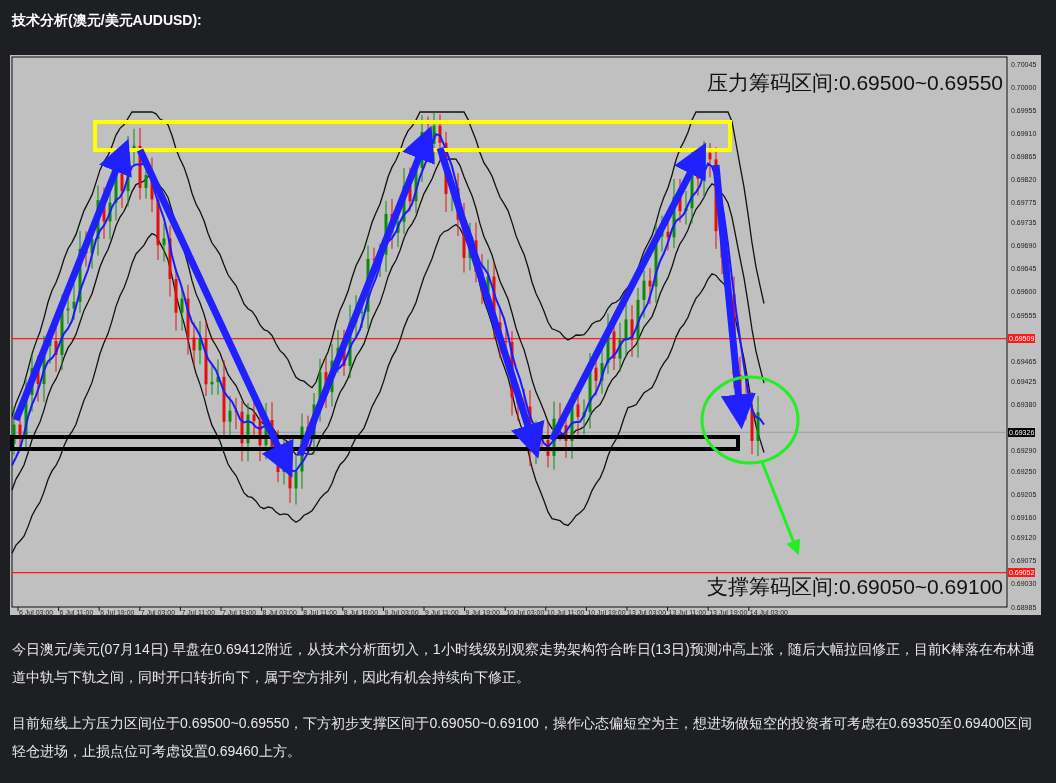  Describe the element at coordinates (855, 587) in the screenshot. I see `support-label: 支撑筹码区间:0.69050~0.69100` at that location.